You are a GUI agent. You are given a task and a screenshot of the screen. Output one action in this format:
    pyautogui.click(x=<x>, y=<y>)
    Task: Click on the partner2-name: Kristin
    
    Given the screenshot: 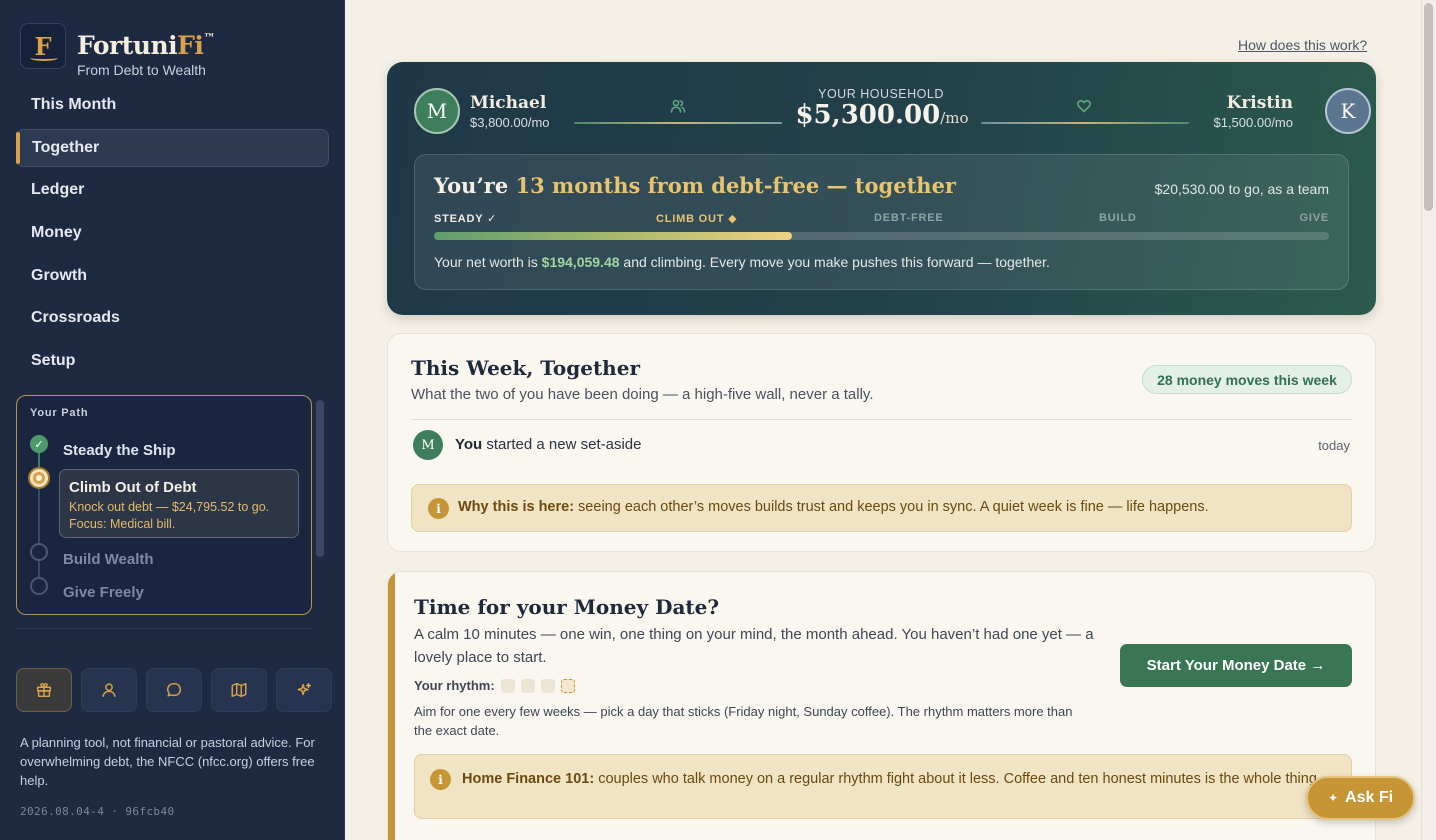 What is the action you would take?
    pyautogui.click(x=1259, y=103)
    